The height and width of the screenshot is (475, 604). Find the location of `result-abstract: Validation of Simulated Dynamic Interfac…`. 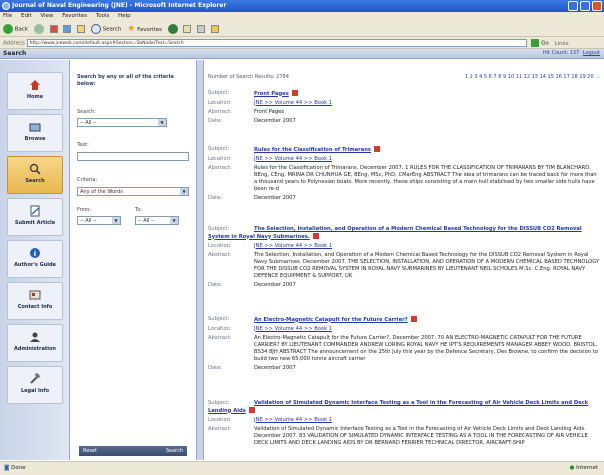

result-abstract: Validation of Simulated Dynamic Interfac… is located at coordinates (421, 435).